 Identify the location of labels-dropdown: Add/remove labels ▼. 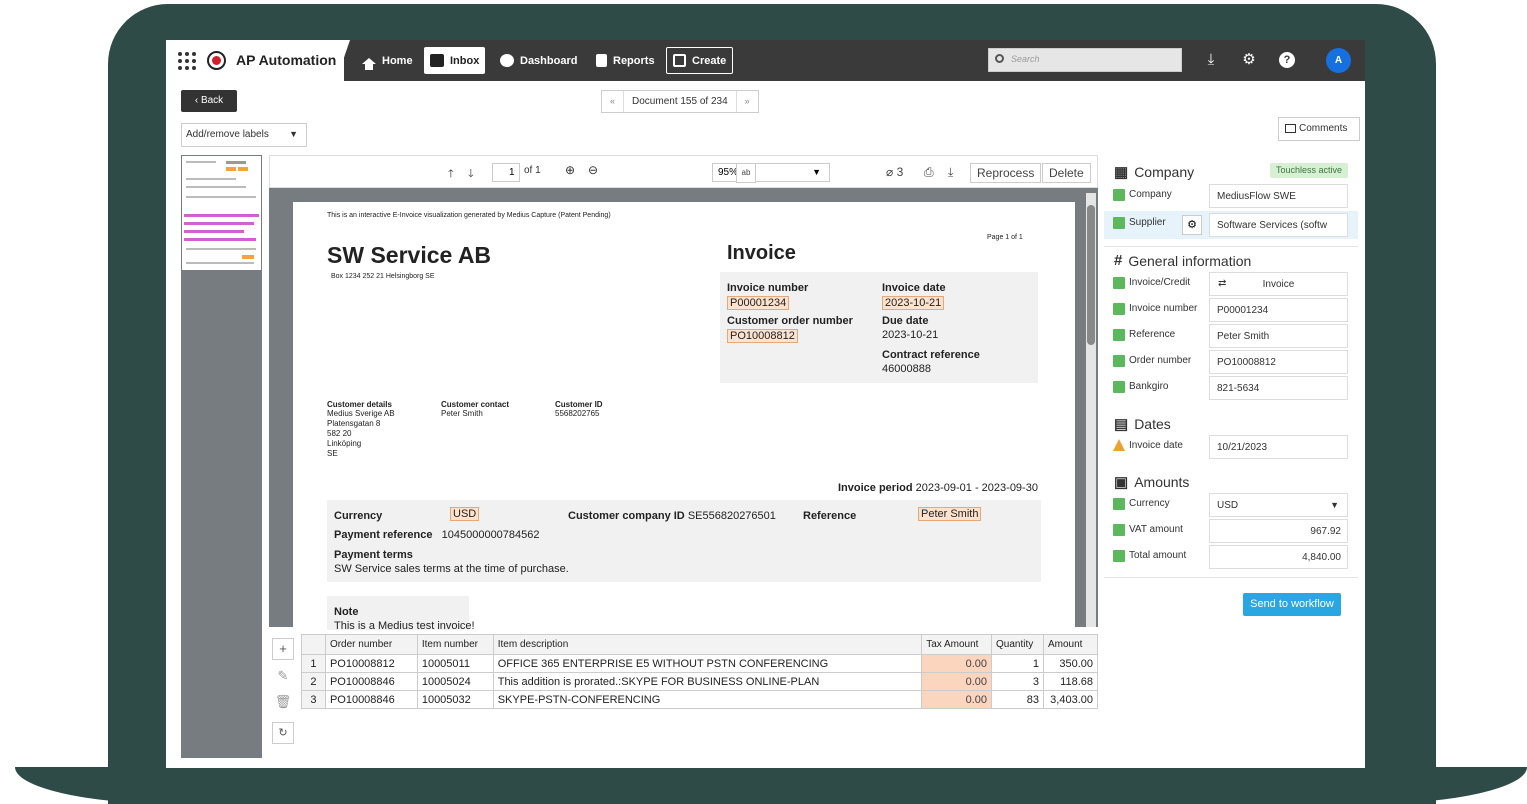
(244, 135).